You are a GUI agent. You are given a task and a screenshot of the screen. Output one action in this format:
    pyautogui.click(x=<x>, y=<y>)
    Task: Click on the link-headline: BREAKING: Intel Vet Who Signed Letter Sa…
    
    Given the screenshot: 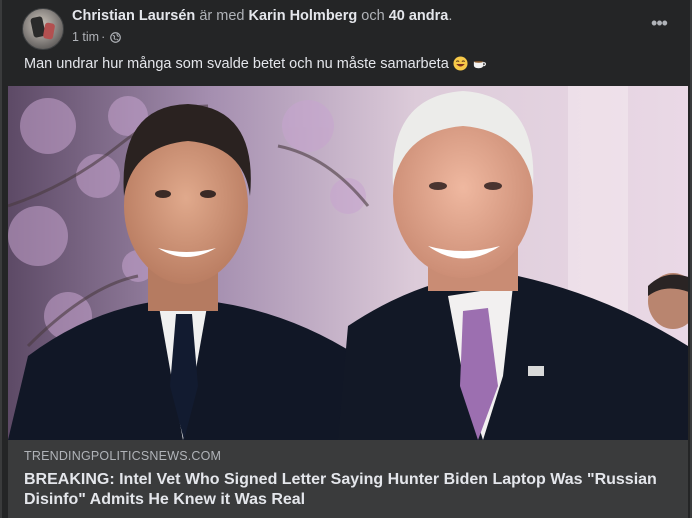 What is the action you would take?
    pyautogui.click(x=344, y=490)
    